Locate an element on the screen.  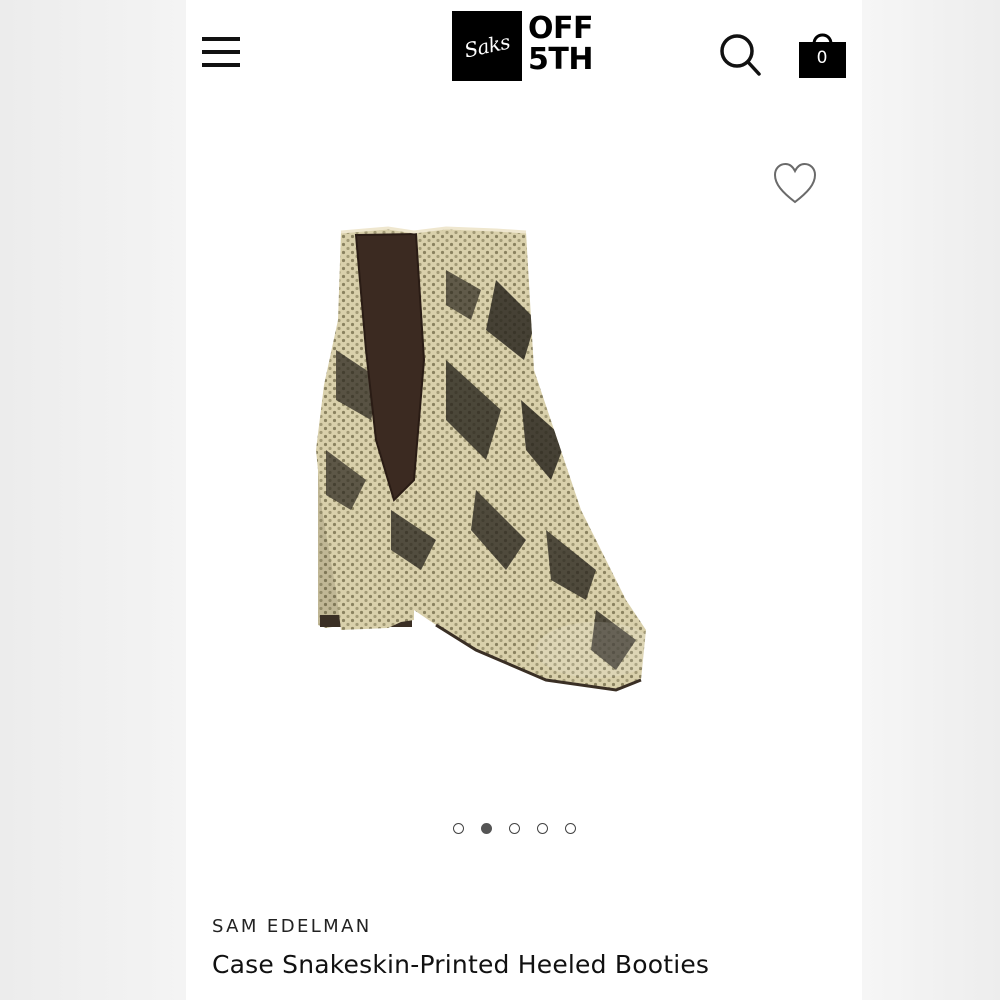
logo-box: Saks is located at coordinates (487, 46).